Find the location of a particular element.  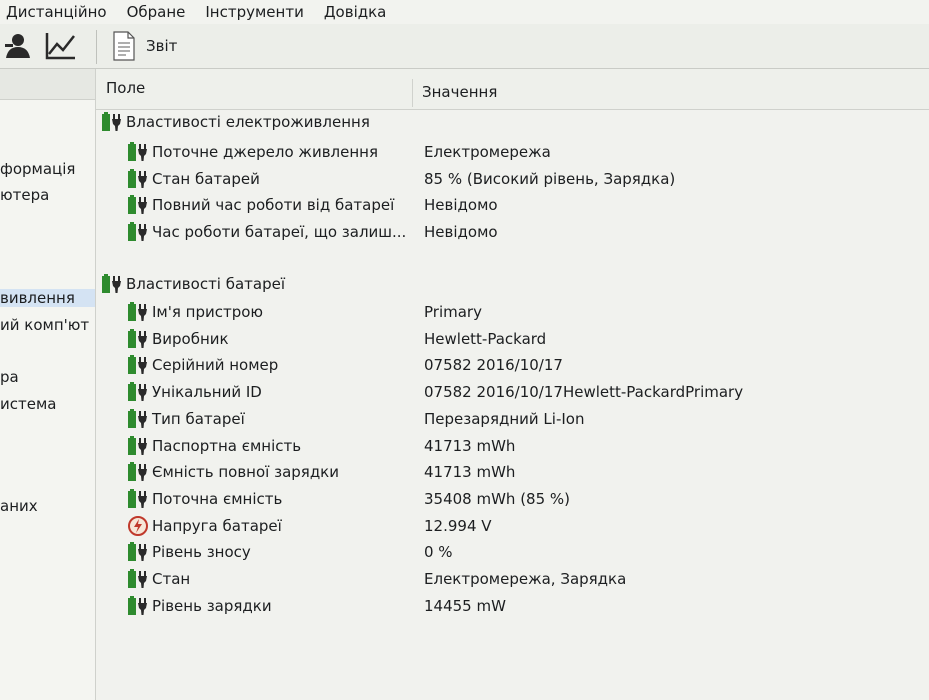

tree-item-operating-system: истема is located at coordinates (28, 404).